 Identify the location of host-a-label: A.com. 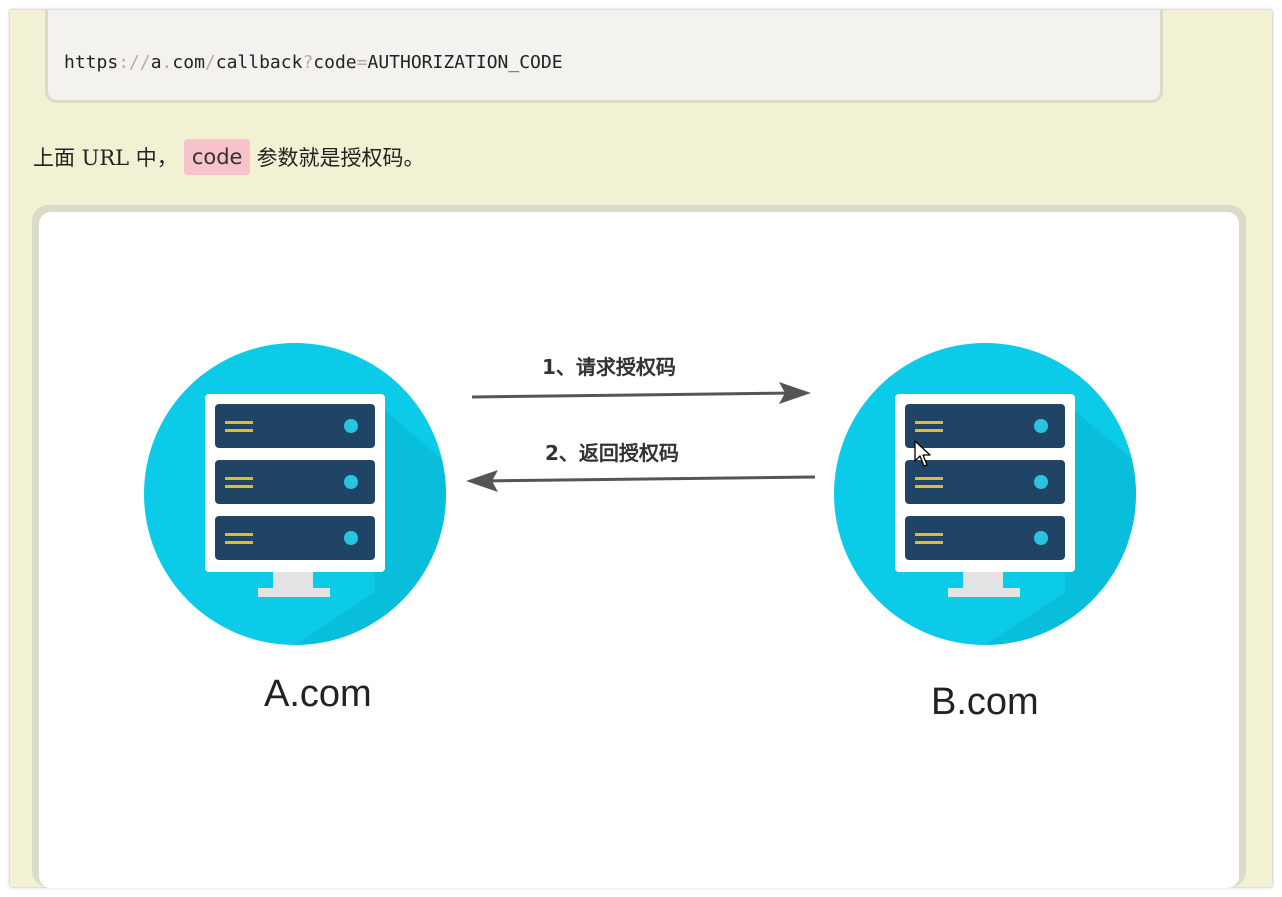
(318, 694).